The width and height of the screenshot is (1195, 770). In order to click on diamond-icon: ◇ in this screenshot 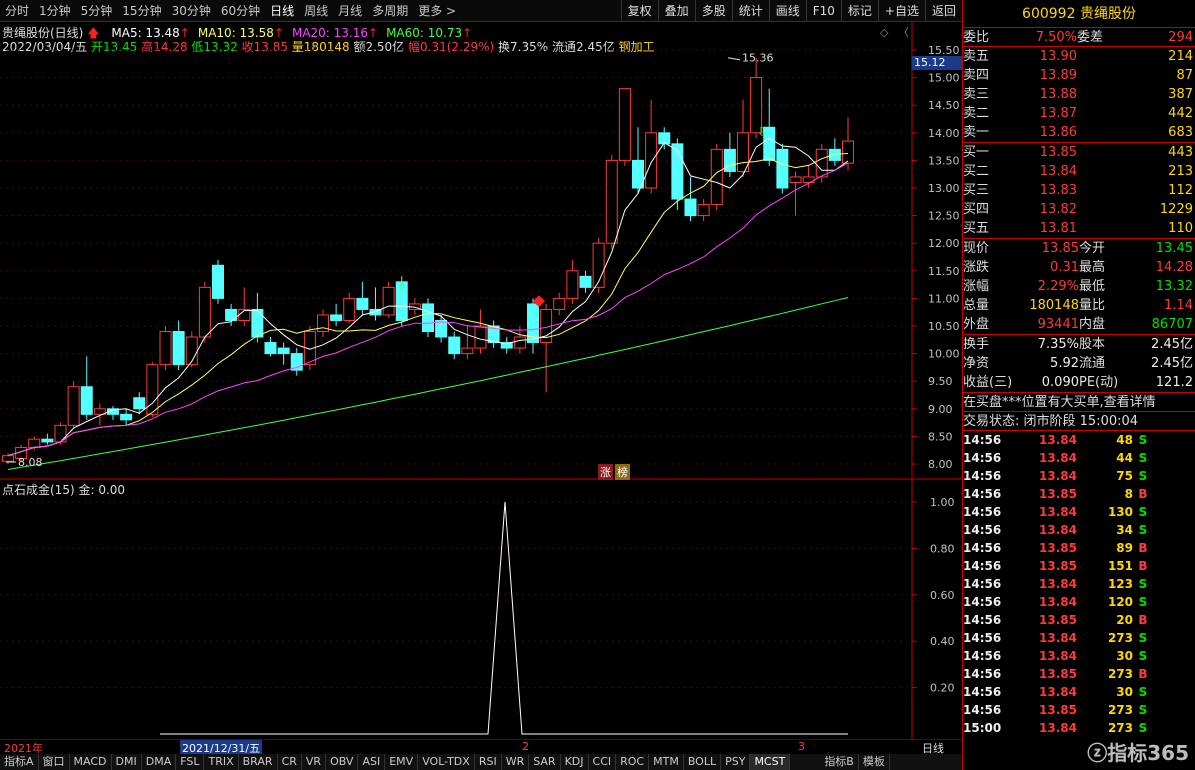, I will do `click(884, 32)`.